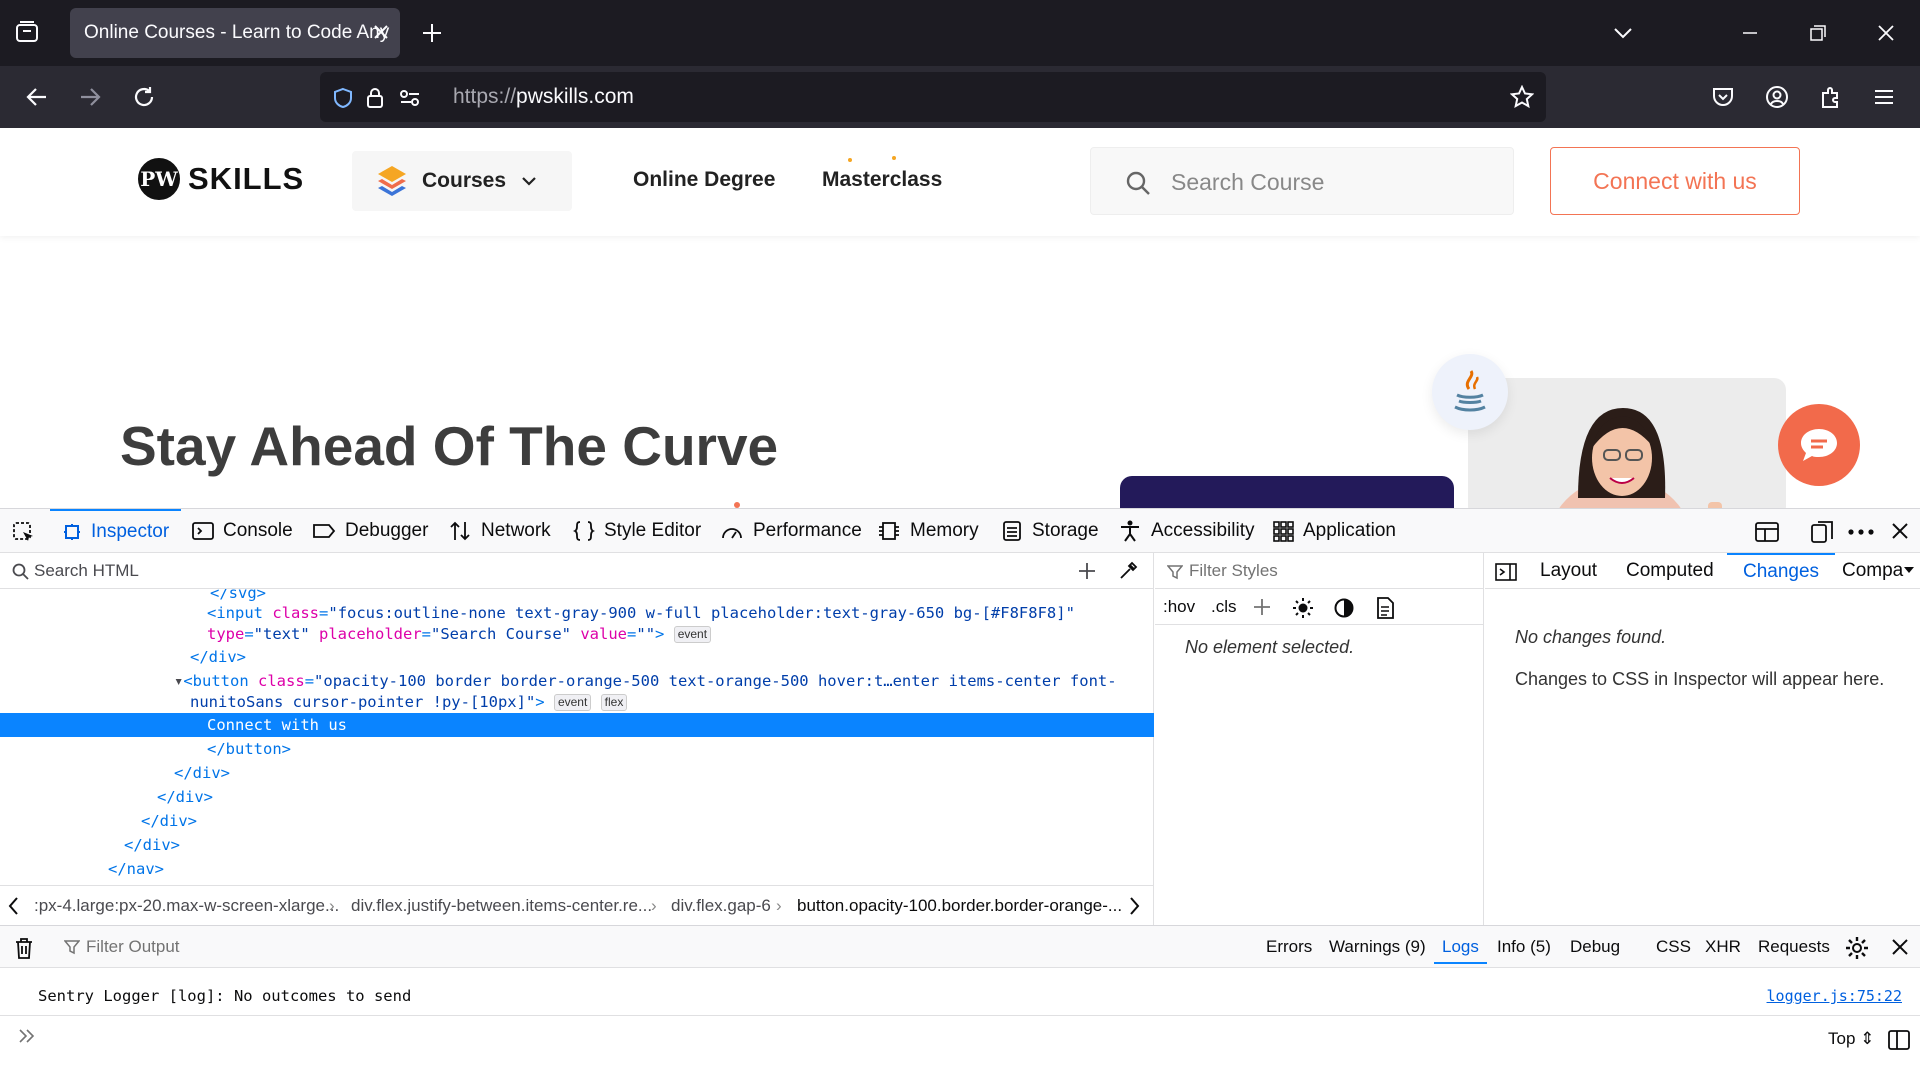 The width and height of the screenshot is (1920, 1081). Describe the element at coordinates (577, 749) in the screenshot. I see `markup-line-close-button: </button>` at that location.